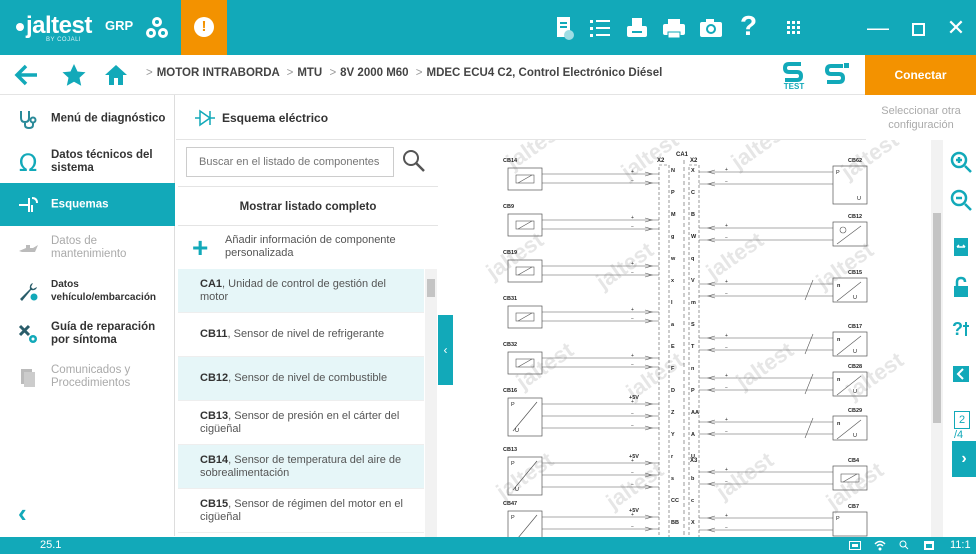 The width and height of the screenshot is (976, 554). Describe the element at coordinates (374, 73) in the screenshot. I see `breadcrumb-item: 8V 2000 M60` at that location.